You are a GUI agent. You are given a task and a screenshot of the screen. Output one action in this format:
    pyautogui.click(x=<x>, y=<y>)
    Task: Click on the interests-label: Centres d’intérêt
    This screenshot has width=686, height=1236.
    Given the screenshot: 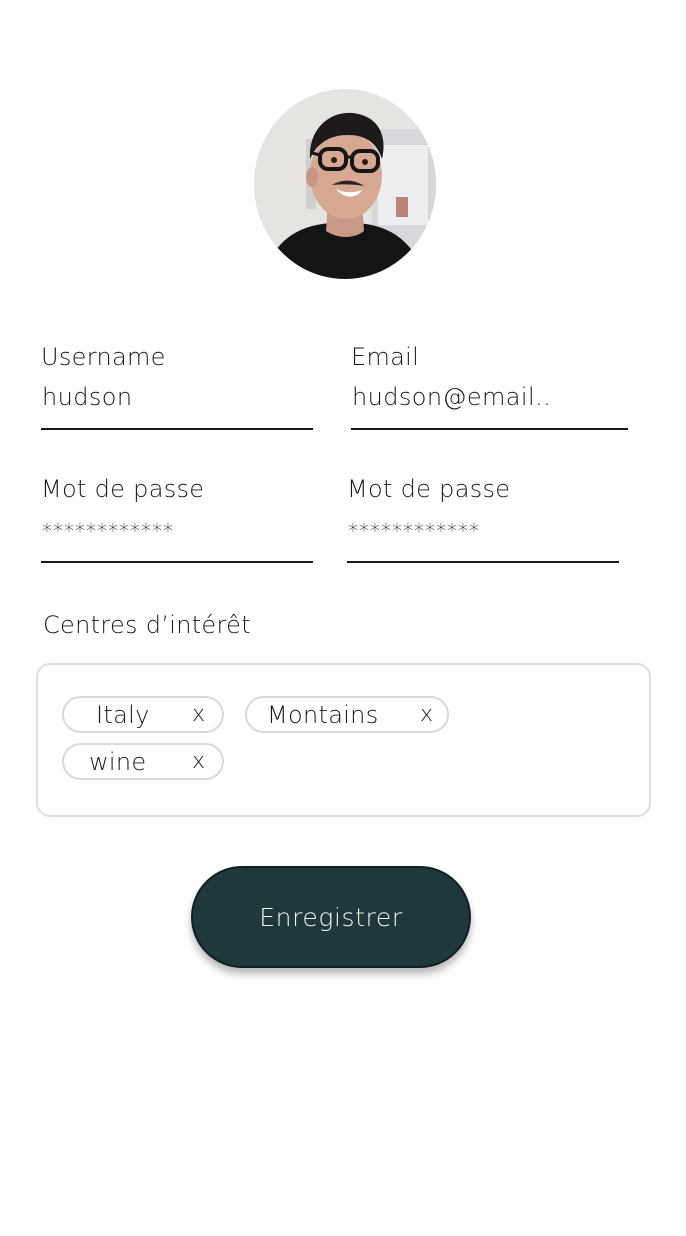 What is the action you would take?
    pyautogui.click(x=147, y=625)
    